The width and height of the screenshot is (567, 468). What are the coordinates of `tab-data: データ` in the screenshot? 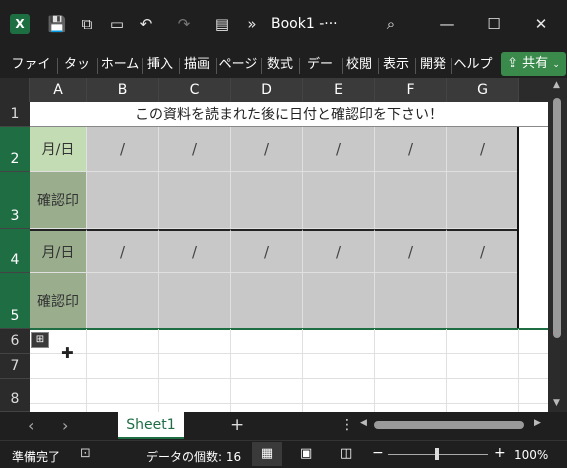 It's located at (320, 75).